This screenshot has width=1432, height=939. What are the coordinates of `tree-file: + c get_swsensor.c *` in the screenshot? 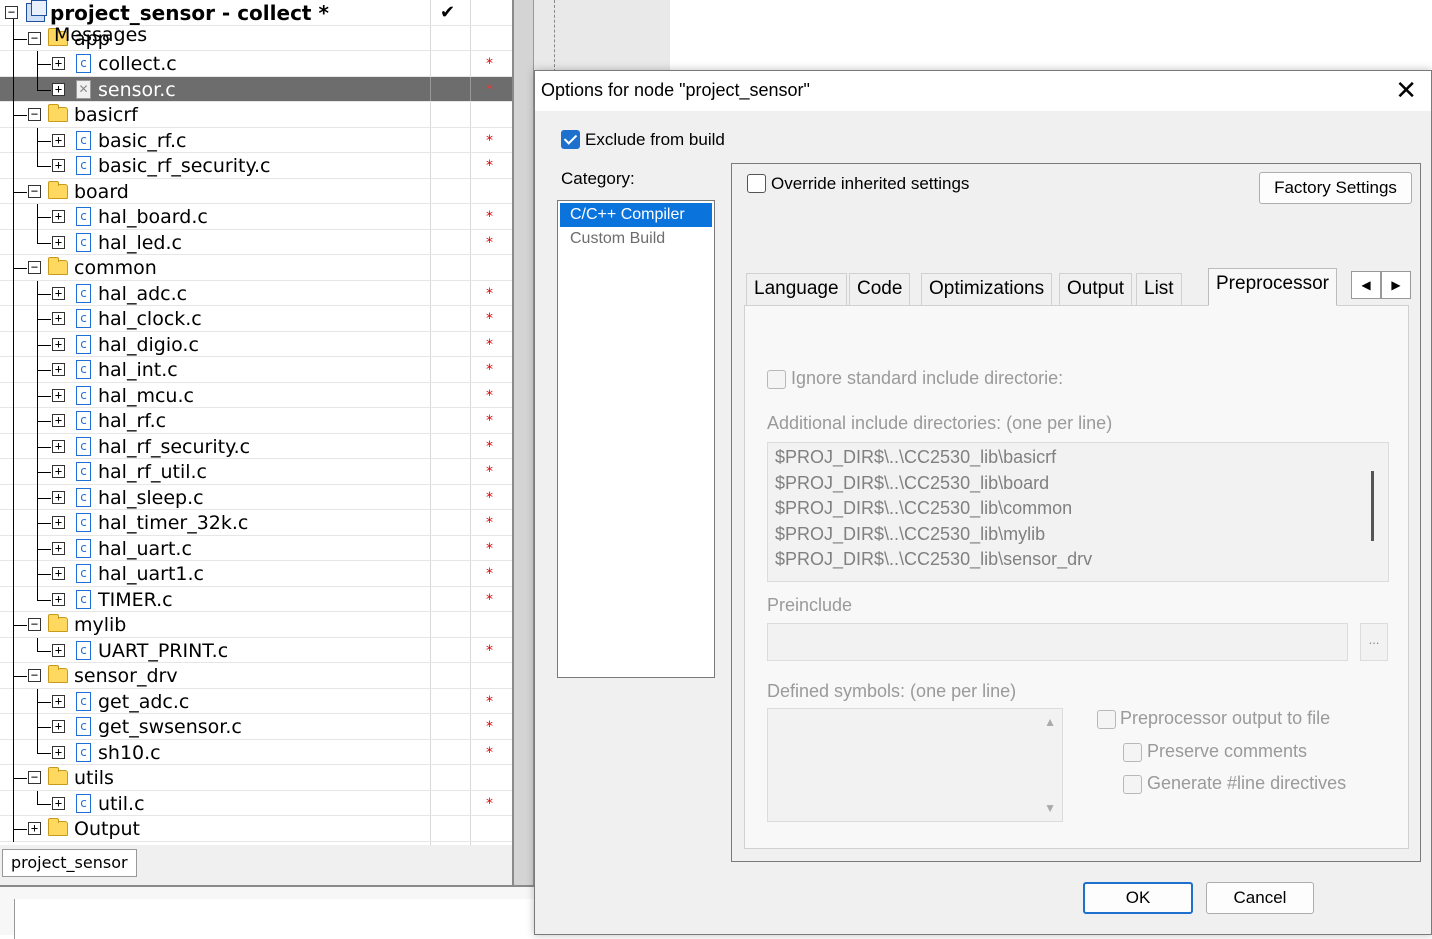 It's located at (256, 727).